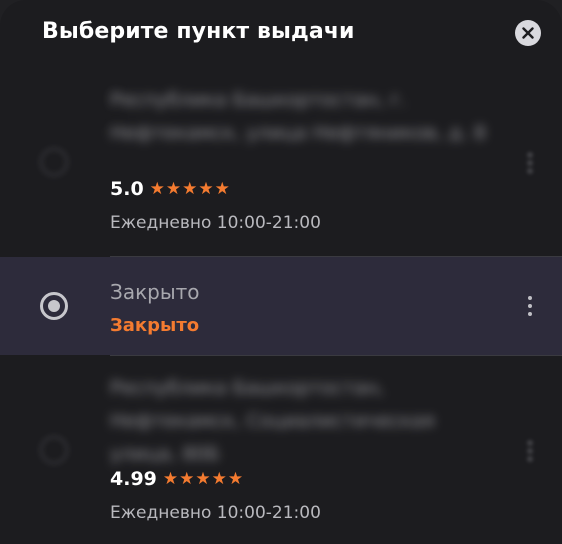 This screenshot has height=544, width=562. I want to click on status-badge: Закрыто, so click(155, 325).